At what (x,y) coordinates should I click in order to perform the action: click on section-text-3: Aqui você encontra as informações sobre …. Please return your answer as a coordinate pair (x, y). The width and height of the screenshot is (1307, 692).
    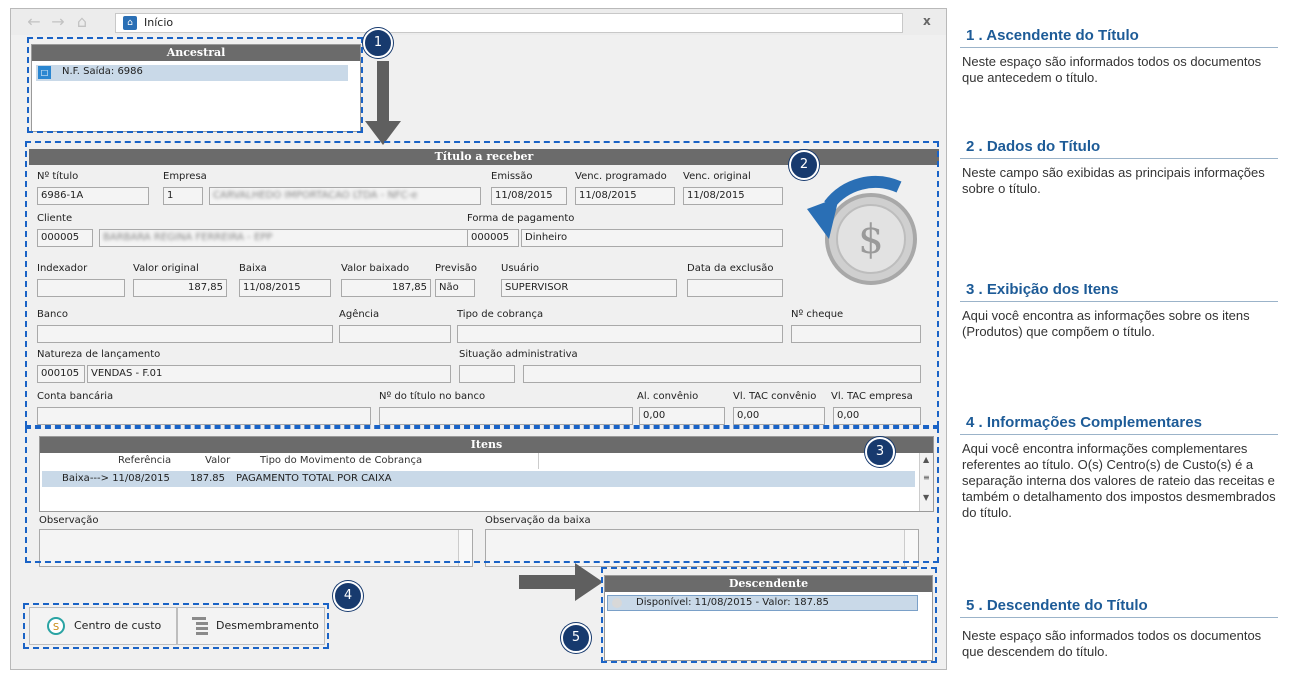
    Looking at the image, I should click on (1106, 323).